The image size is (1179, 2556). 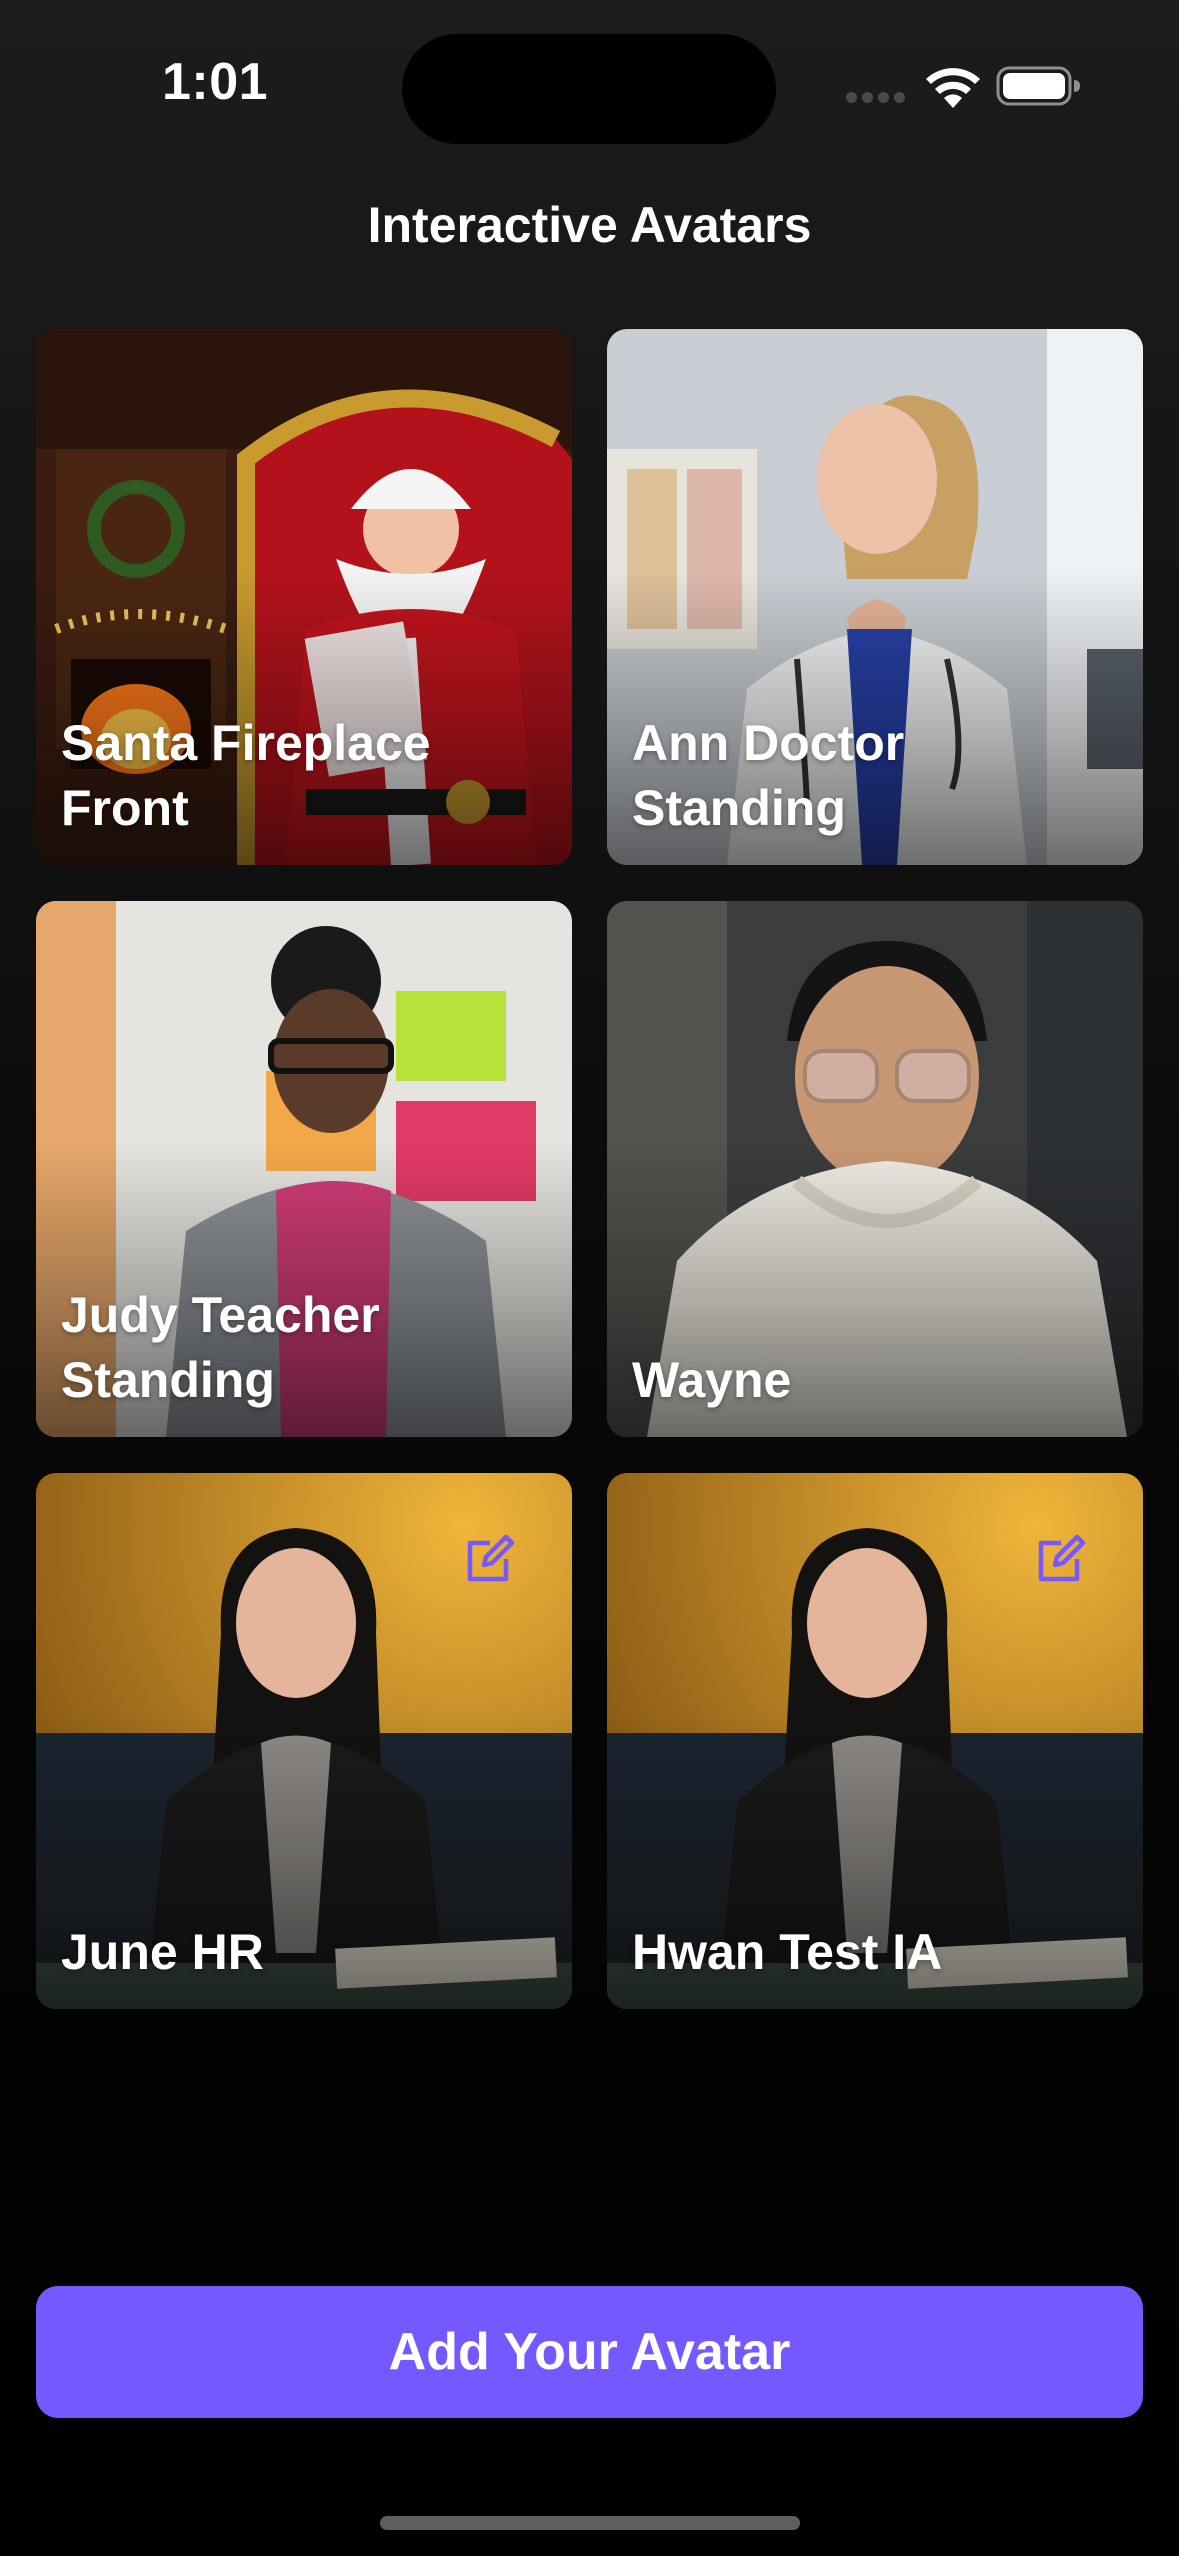 I want to click on avatar-card-santa: Santa Fireplace Front, so click(x=304, y=597).